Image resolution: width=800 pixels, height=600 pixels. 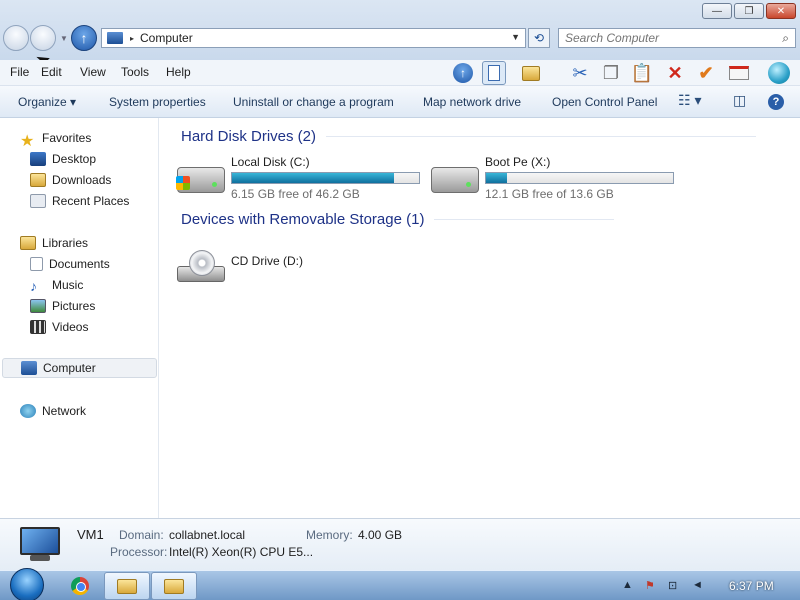 I want to click on group-header-hard-disk: Hard Disk Drives (2), so click(x=469, y=136).